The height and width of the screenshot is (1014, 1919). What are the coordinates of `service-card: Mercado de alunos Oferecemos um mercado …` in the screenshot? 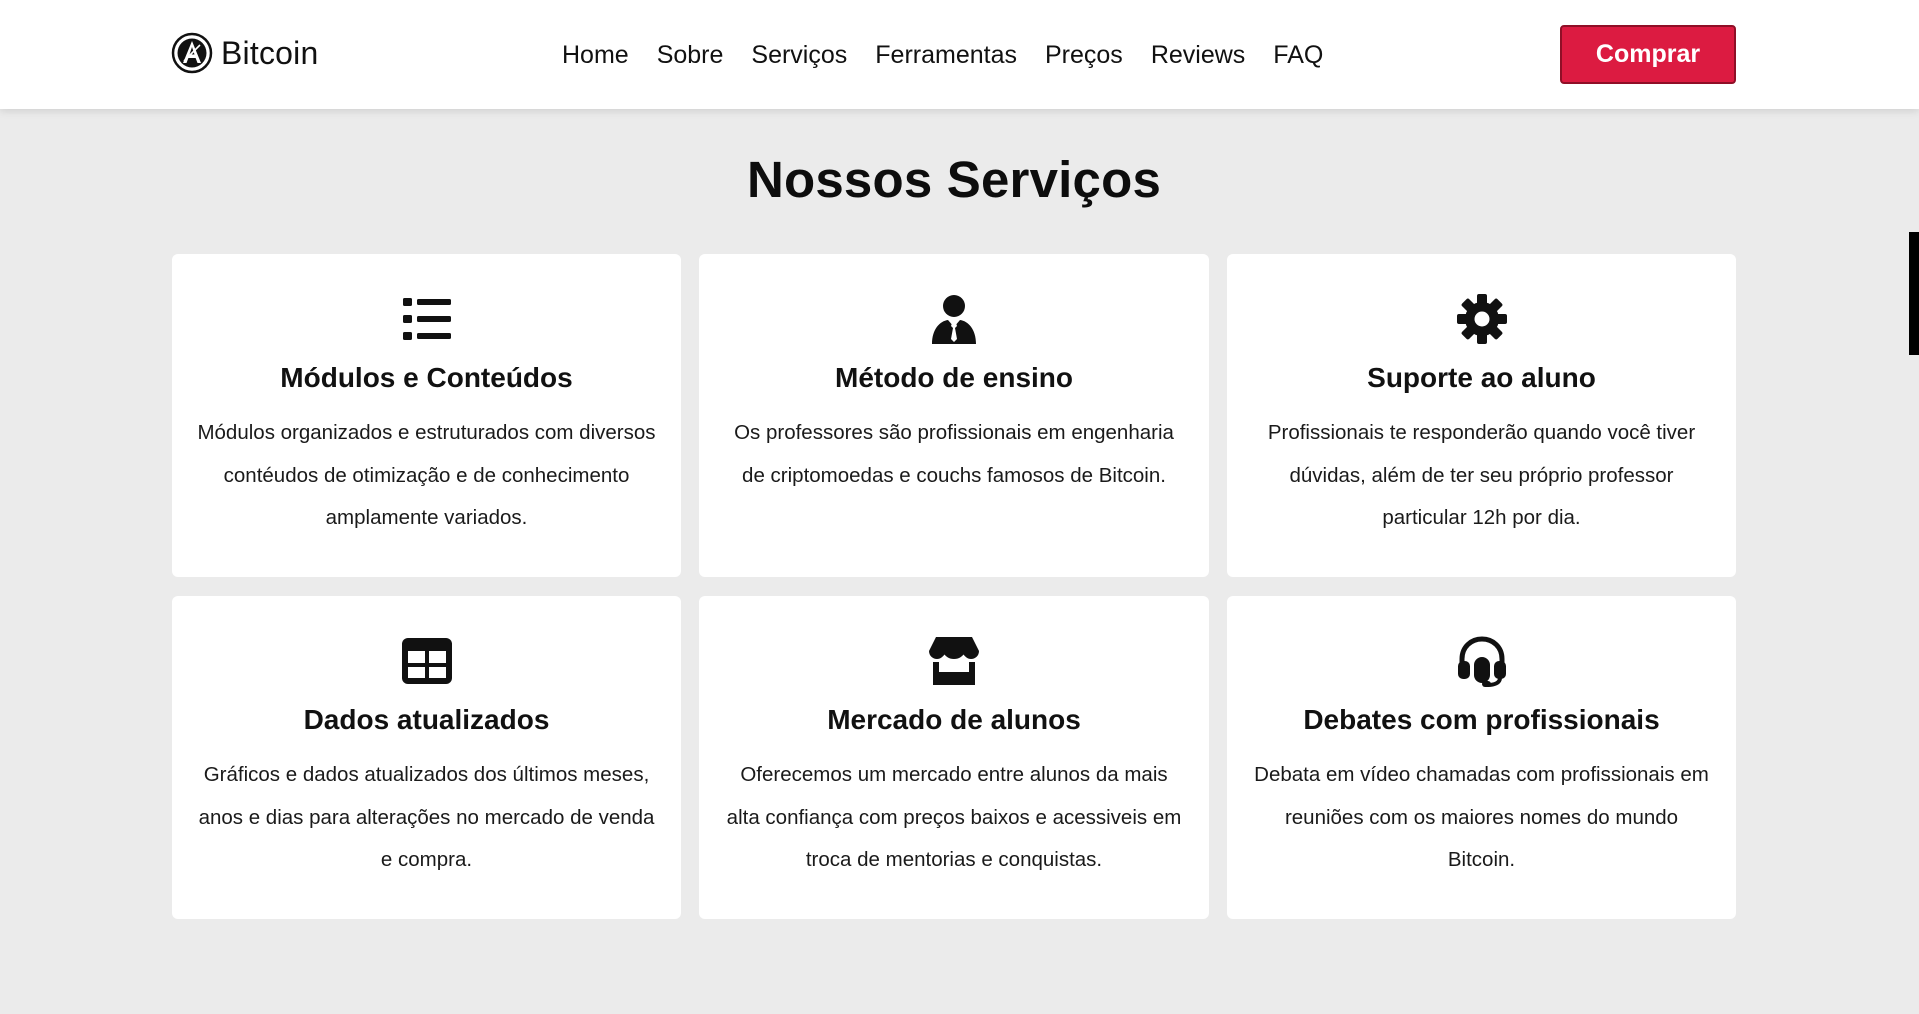 It's located at (954, 757).